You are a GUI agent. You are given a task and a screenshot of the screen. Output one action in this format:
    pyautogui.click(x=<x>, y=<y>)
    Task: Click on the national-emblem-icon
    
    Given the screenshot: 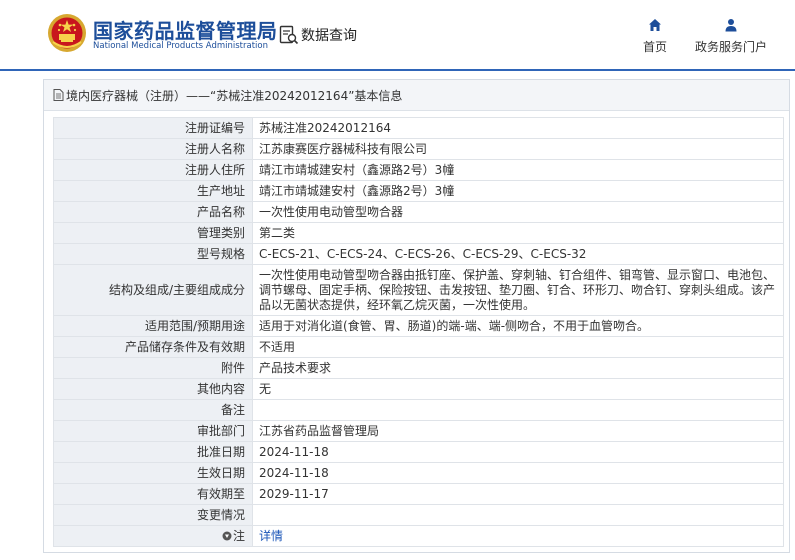 What is the action you would take?
    pyautogui.click(x=67, y=33)
    